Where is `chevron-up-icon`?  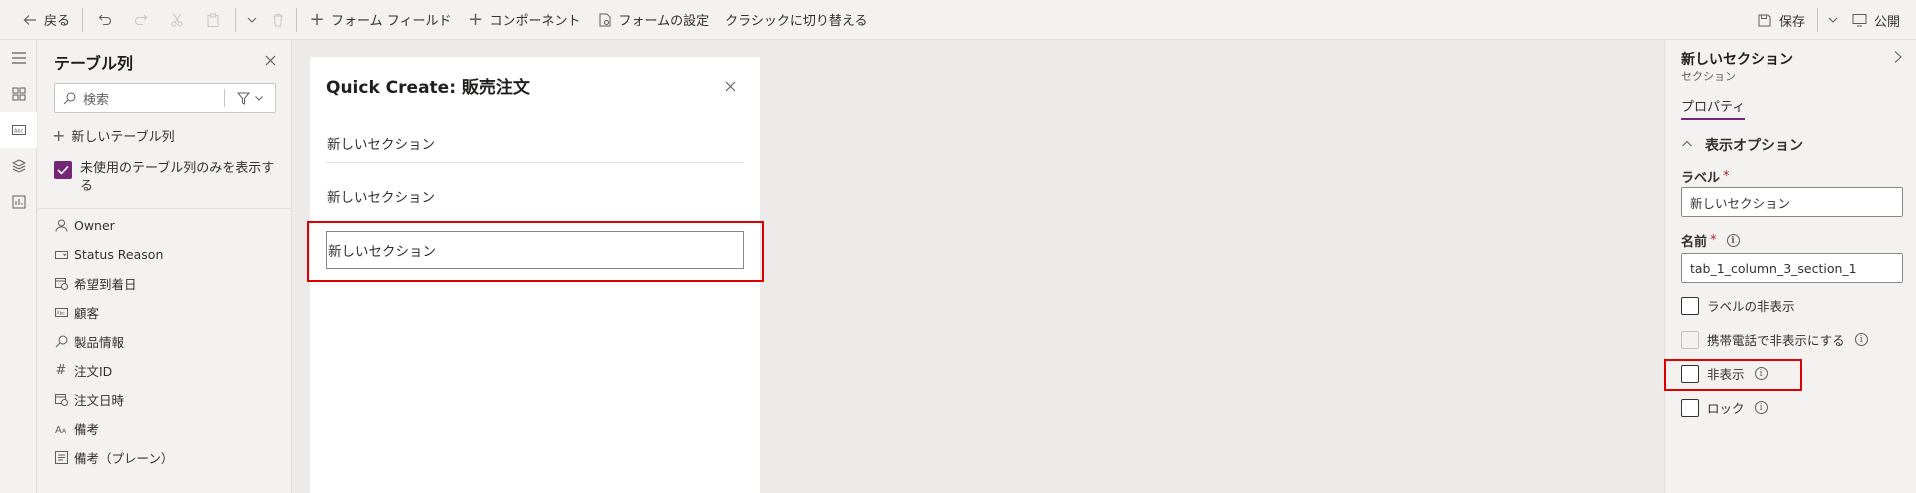 chevron-up-icon is located at coordinates (1687, 145).